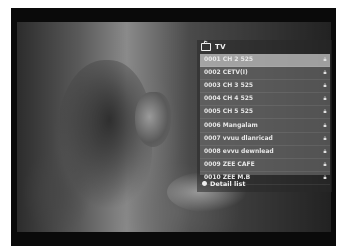 Image resolution: width=347 pixels, height=252 pixels. Describe the element at coordinates (265, 165) in the screenshot. I see `channel-row: 0009 ZEE CAFE 🔒︎` at that location.